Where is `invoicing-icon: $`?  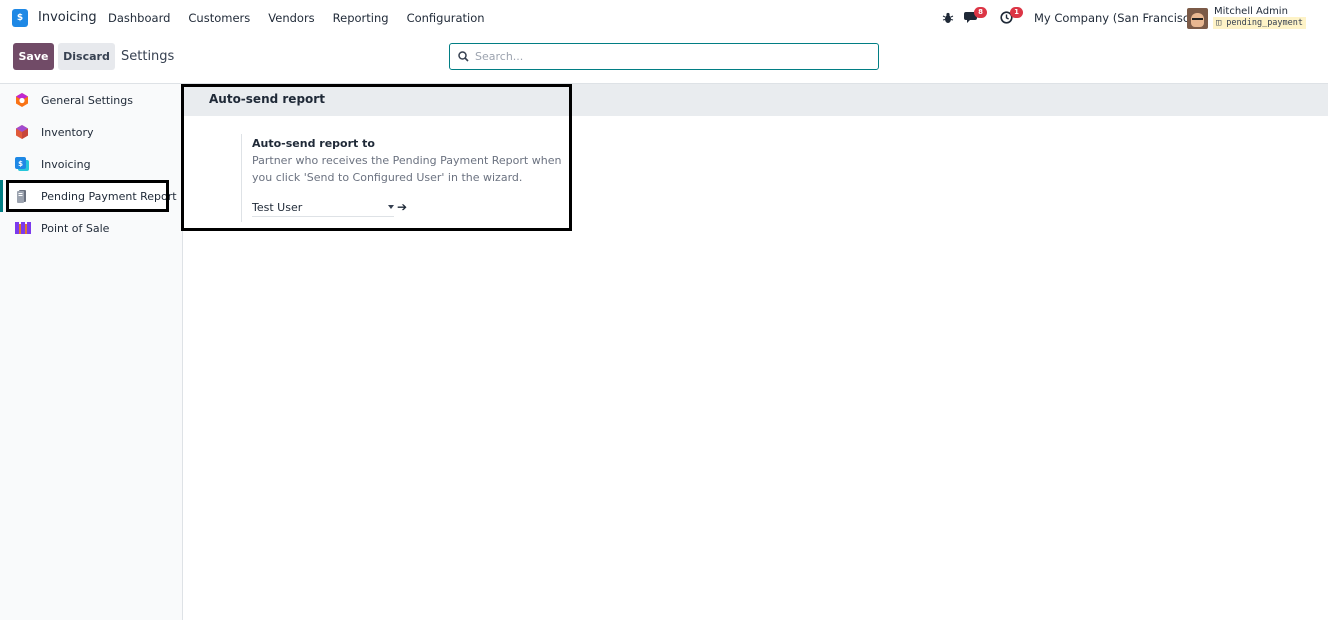 invoicing-icon: $ is located at coordinates (22, 164).